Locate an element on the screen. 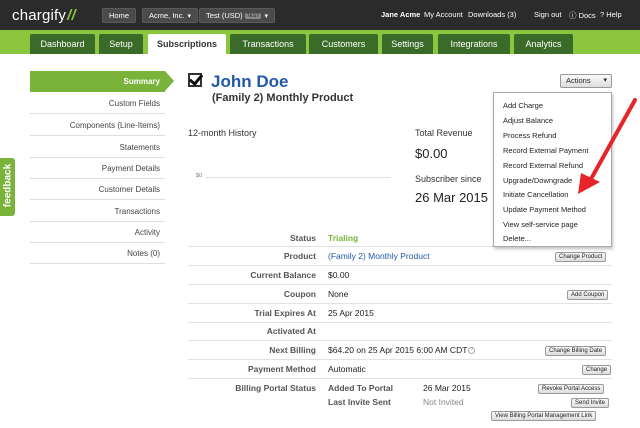 The image size is (640, 428). test-badge: TEST is located at coordinates (253, 16).